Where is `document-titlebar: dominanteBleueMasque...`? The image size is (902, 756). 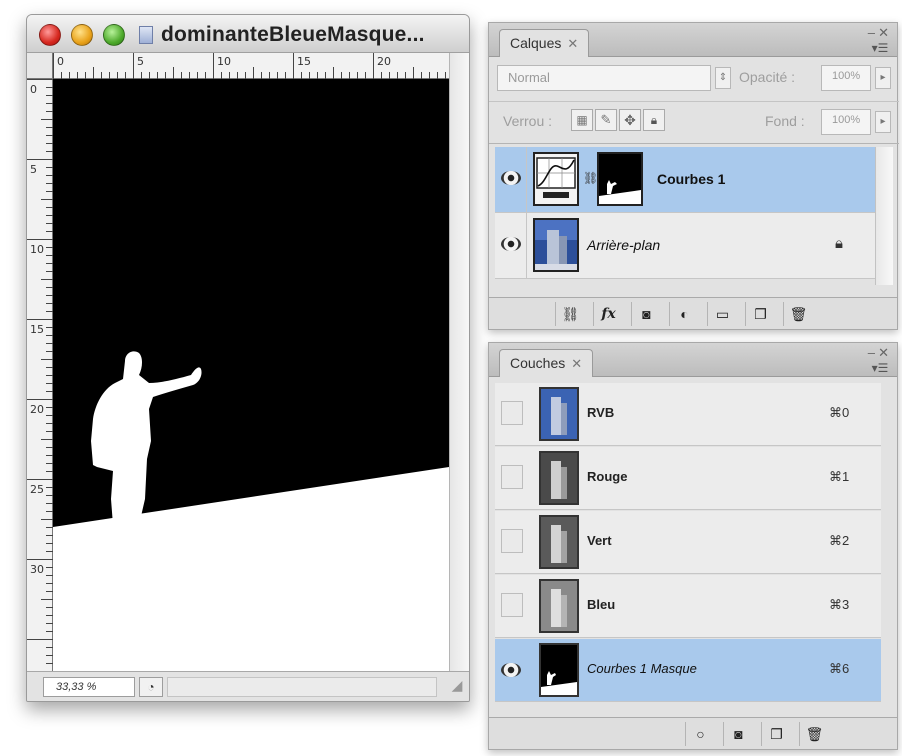
document-titlebar: dominanteBleueMasque... is located at coordinates (248, 34).